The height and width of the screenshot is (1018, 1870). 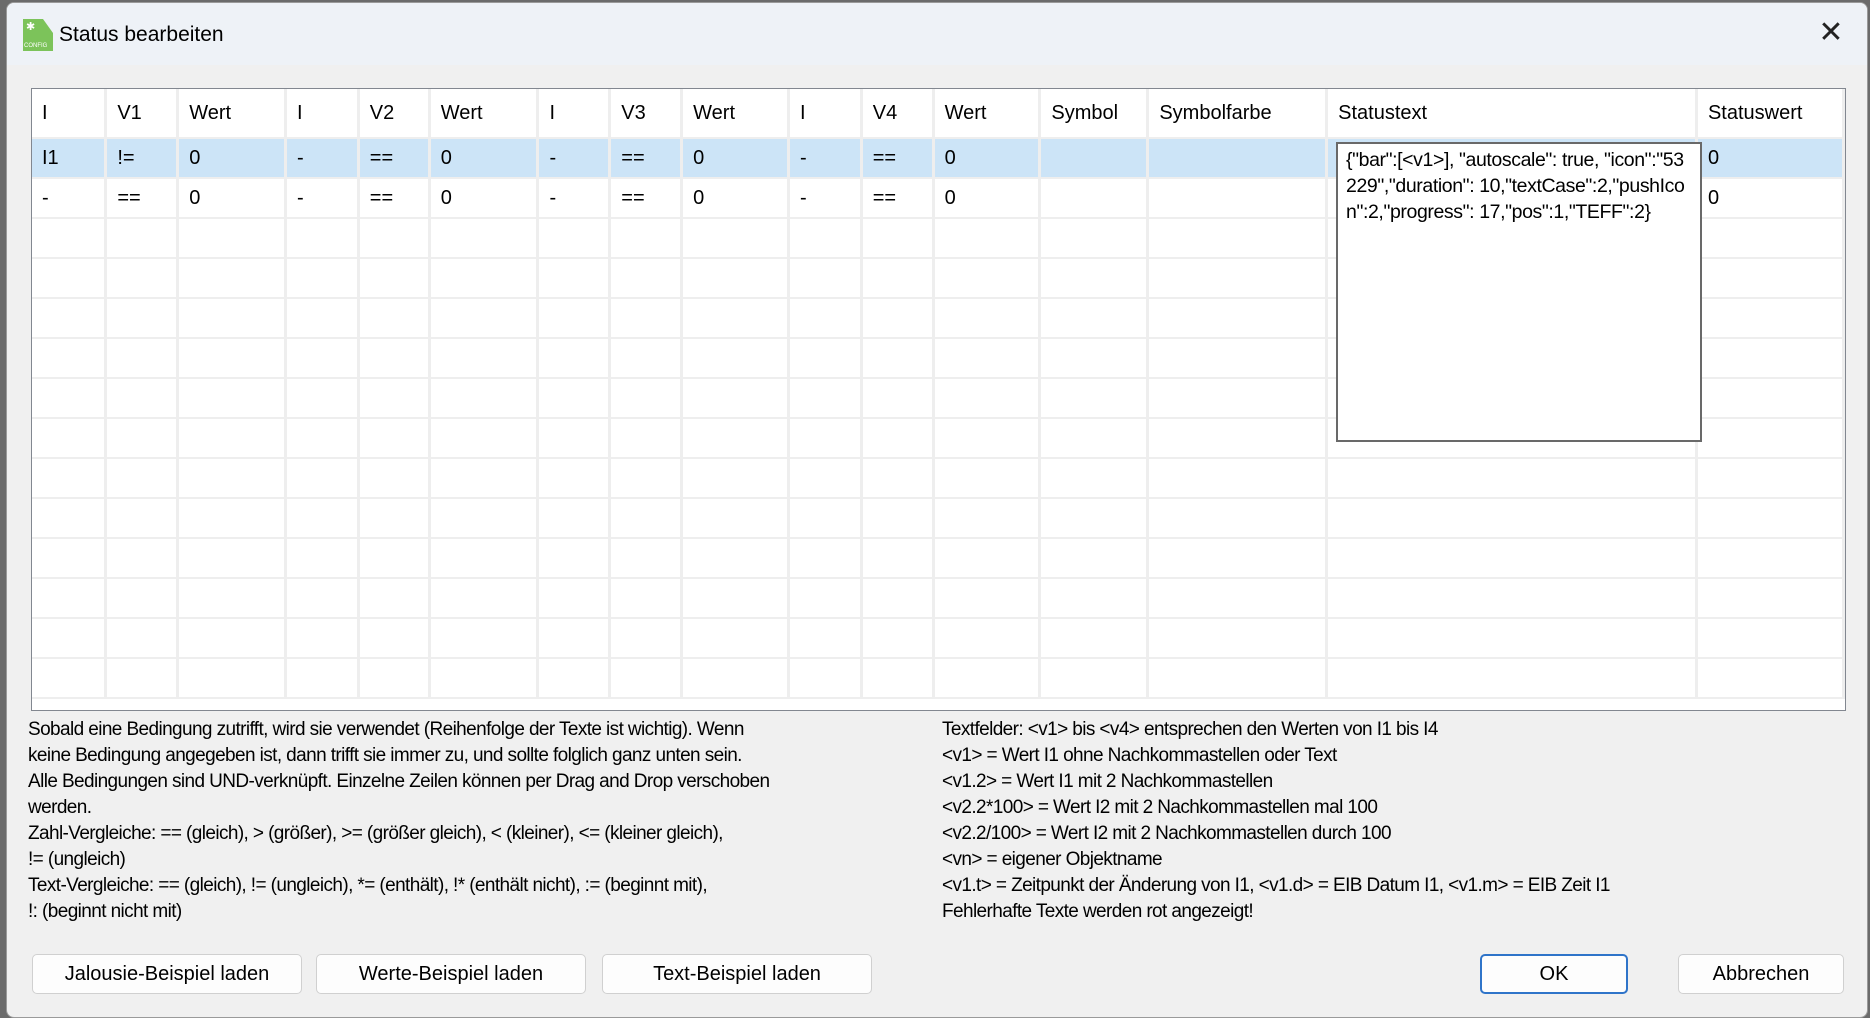 I want to click on load-jalousie-example-button: Jalousie-Beispiel laden, so click(x=167, y=974).